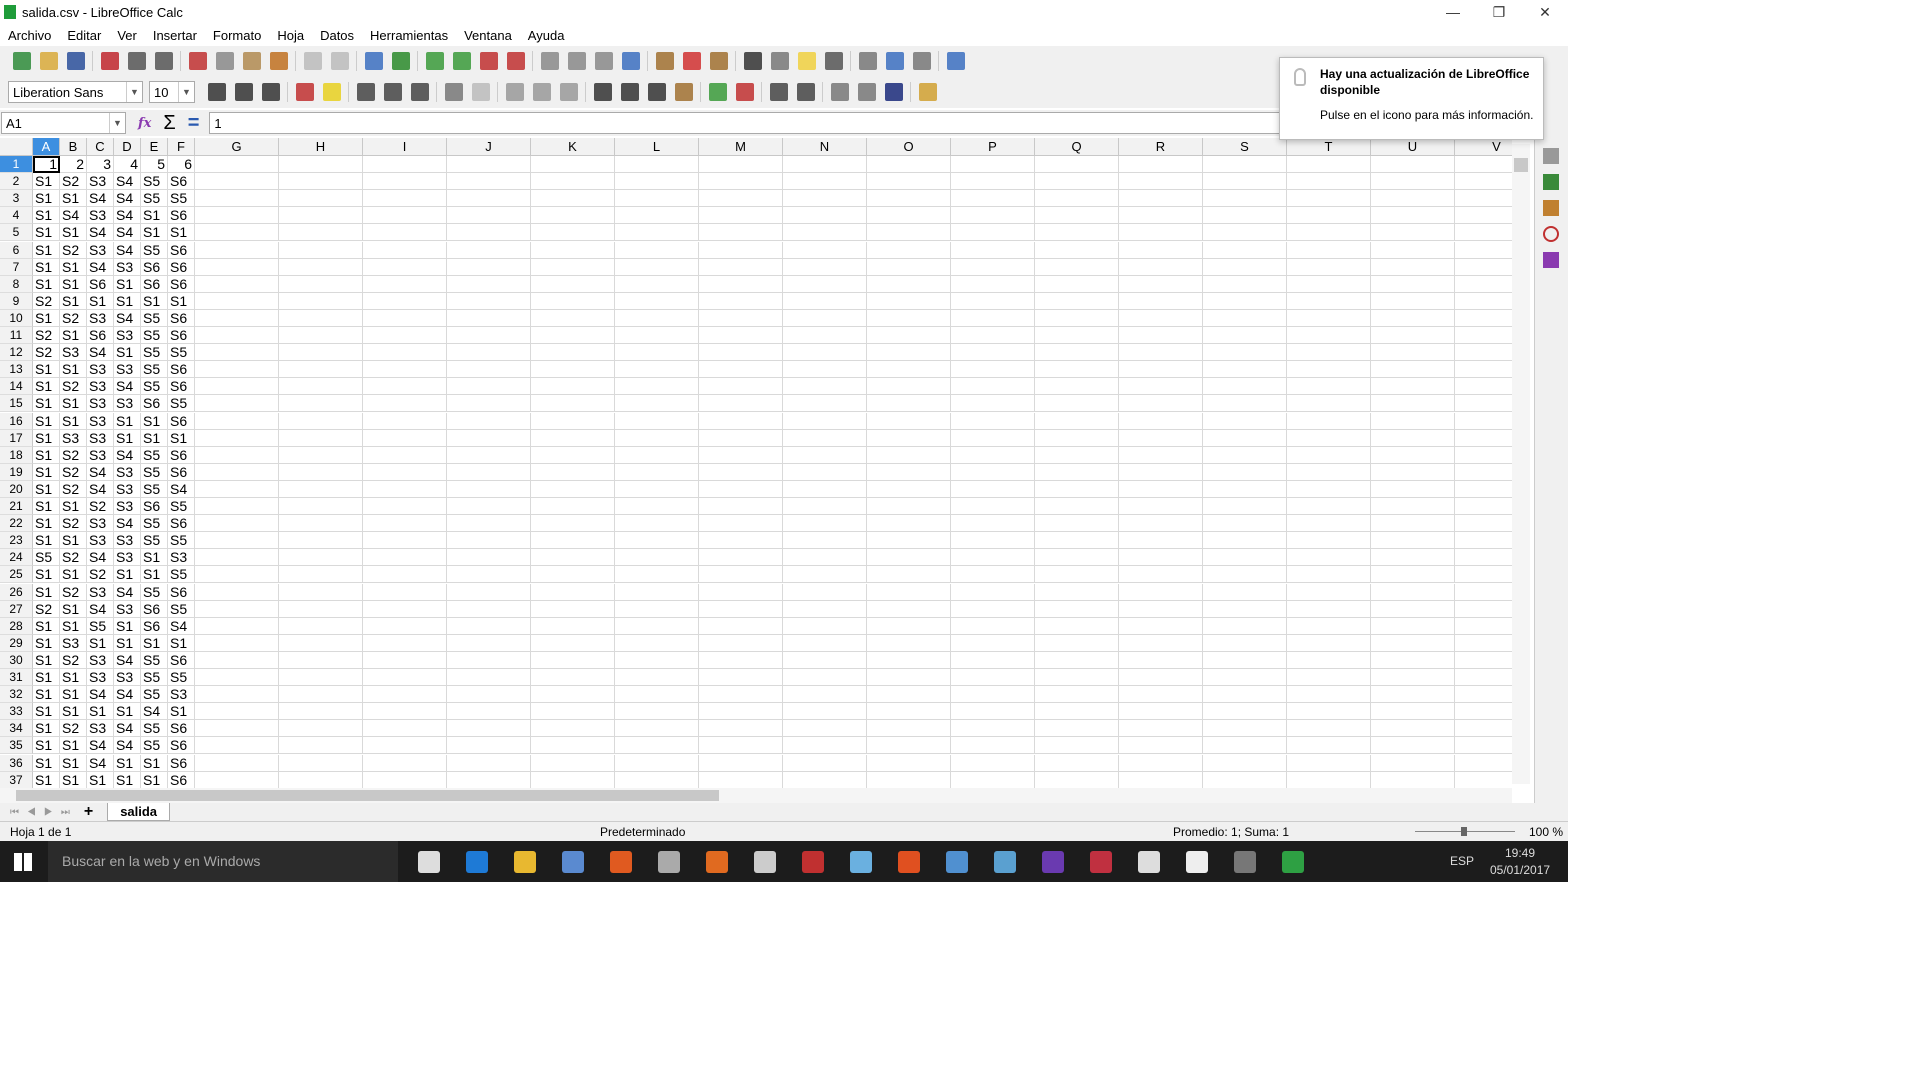 The height and width of the screenshot is (1080, 1920). I want to click on app-icon, so click(765, 861).